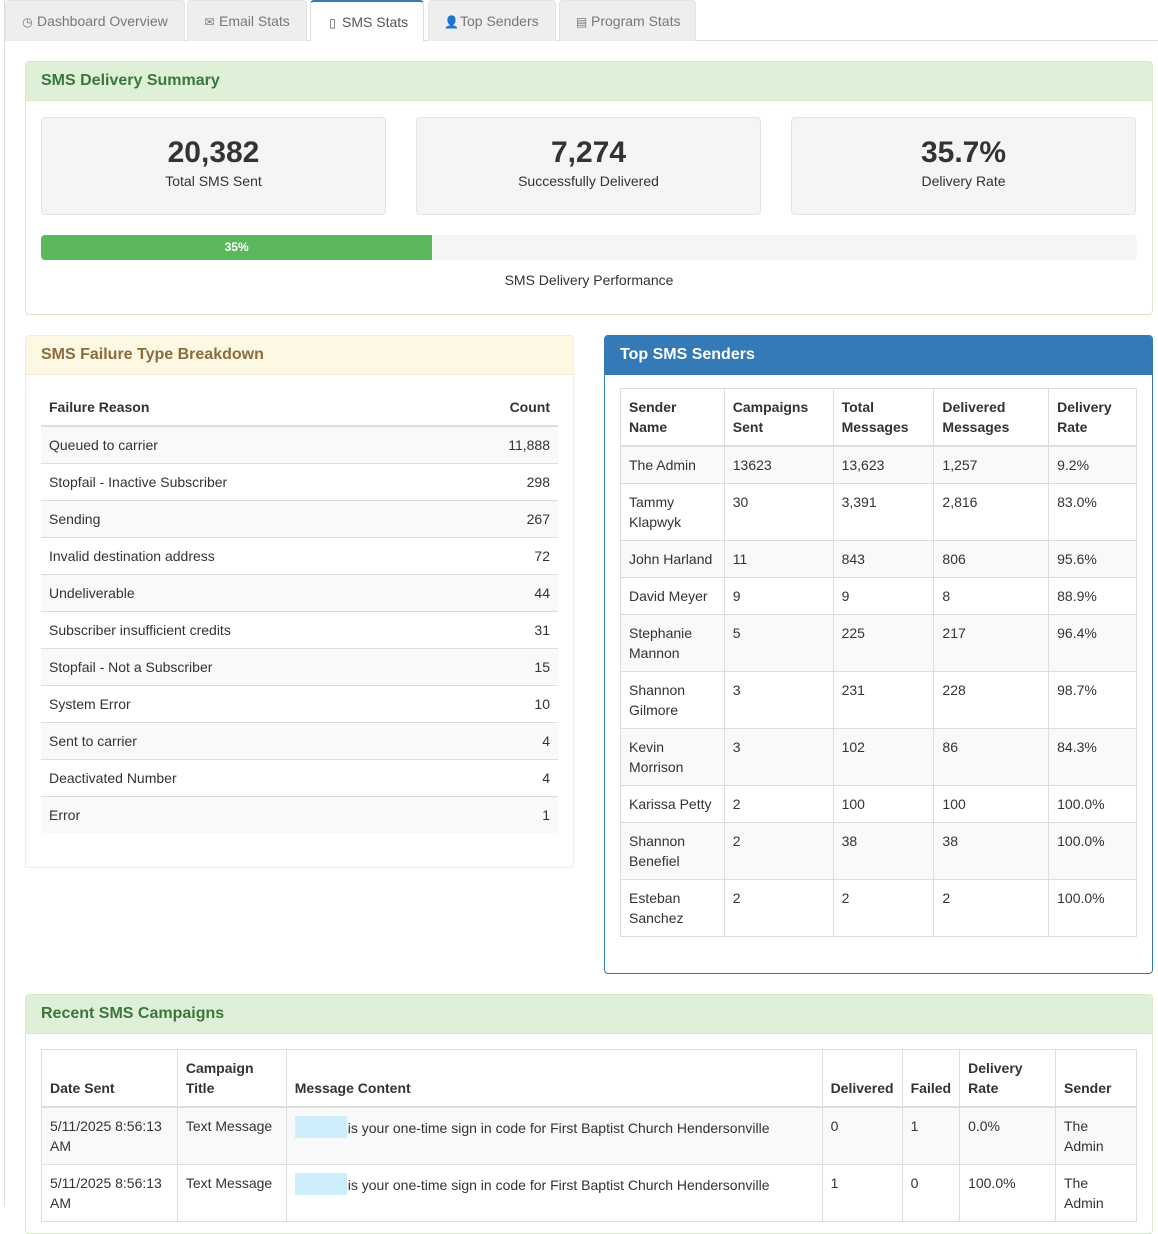 The image size is (1158, 1234). What do you see at coordinates (499, 444) in the screenshot?
I see `failure-count: 11,888` at bounding box center [499, 444].